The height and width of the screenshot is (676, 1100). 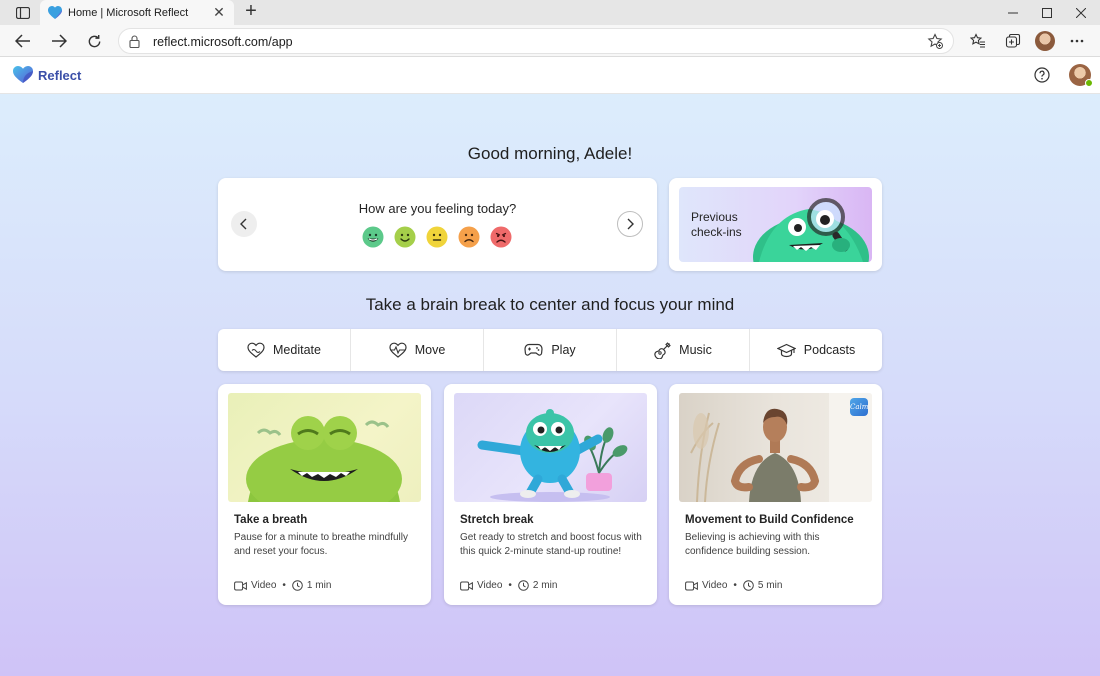 What do you see at coordinates (59, 41) in the screenshot?
I see `forward-icon` at bounding box center [59, 41].